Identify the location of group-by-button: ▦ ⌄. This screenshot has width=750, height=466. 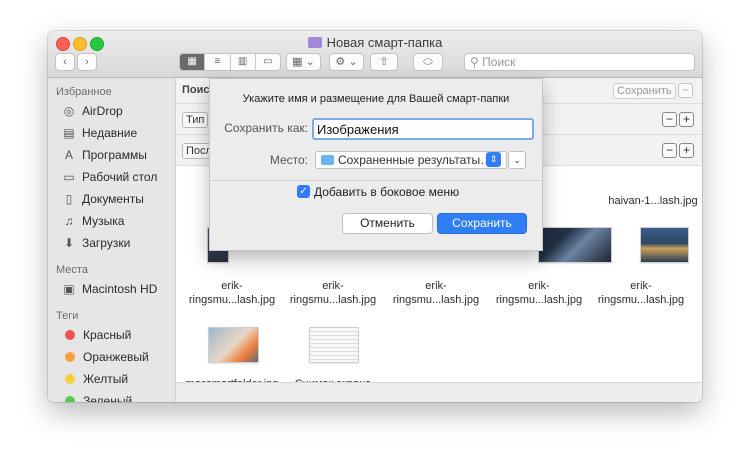
(303, 62).